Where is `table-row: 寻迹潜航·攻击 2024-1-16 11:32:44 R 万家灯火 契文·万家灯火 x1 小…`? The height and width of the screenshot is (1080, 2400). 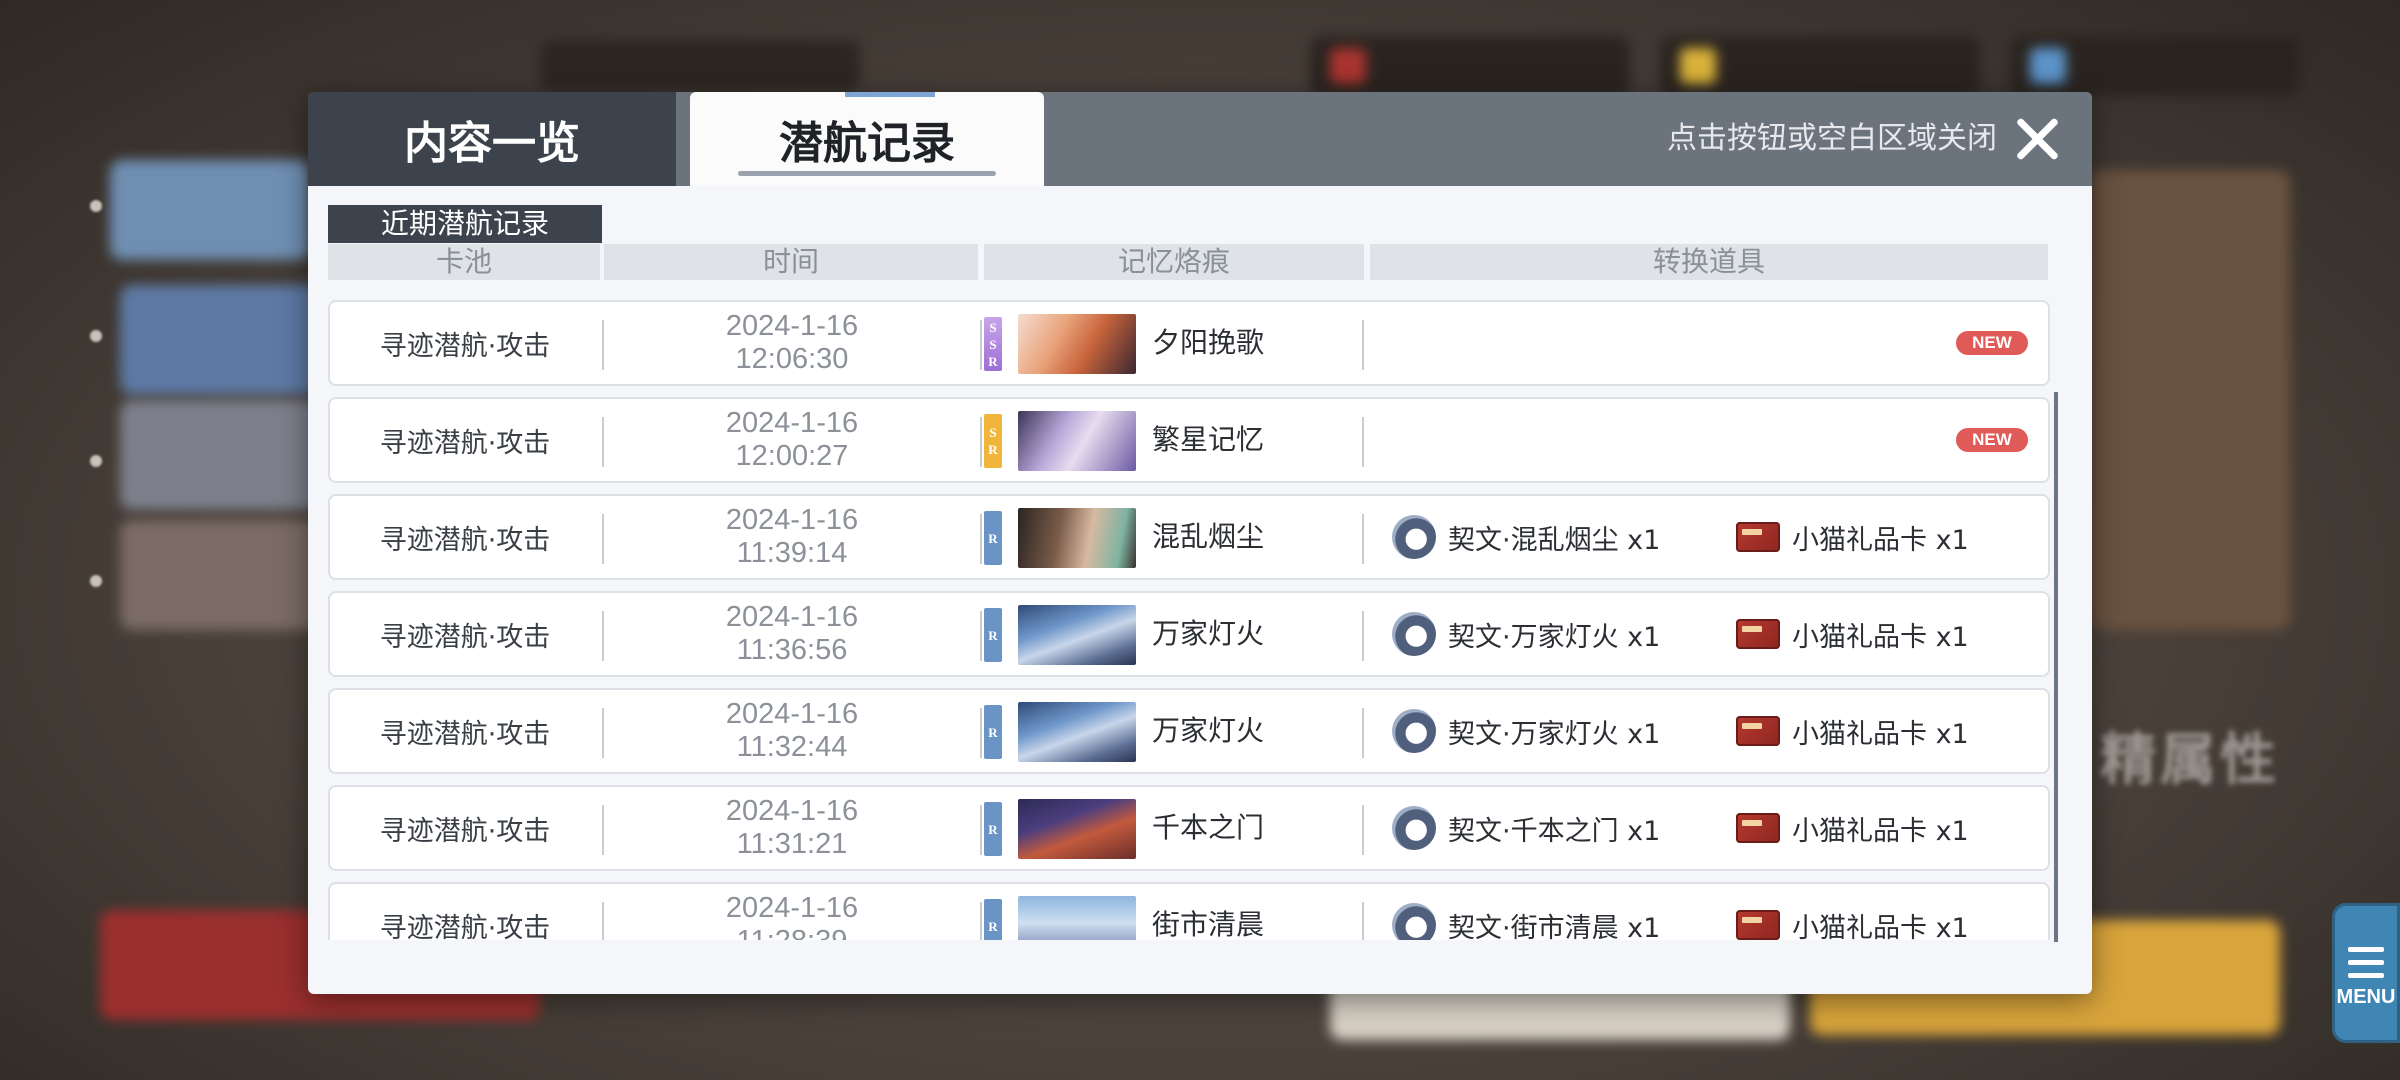 table-row: 寻迹潜航·攻击 2024-1-16 11:32:44 R 万家灯火 契文·万家灯火 x1 小… is located at coordinates (1189, 731).